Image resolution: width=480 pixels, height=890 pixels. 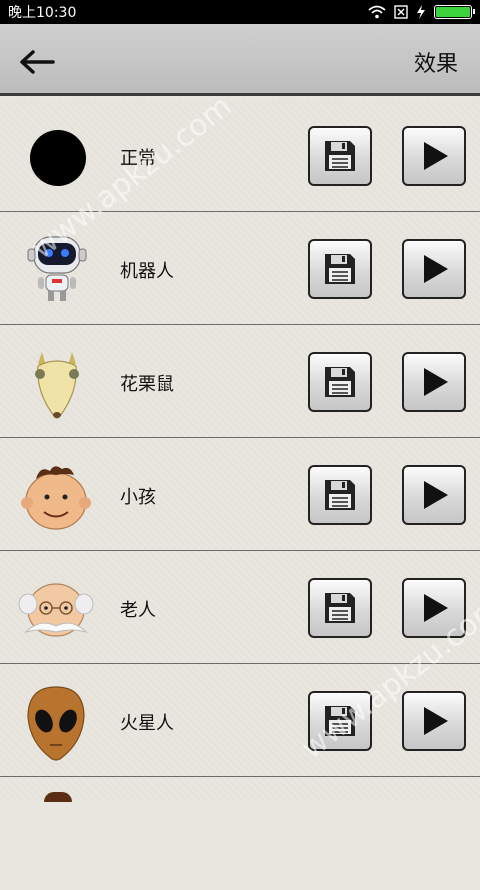 What do you see at coordinates (435, 64) in the screenshot?
I see `page-title: 效果` at bounding box center [435, 64].